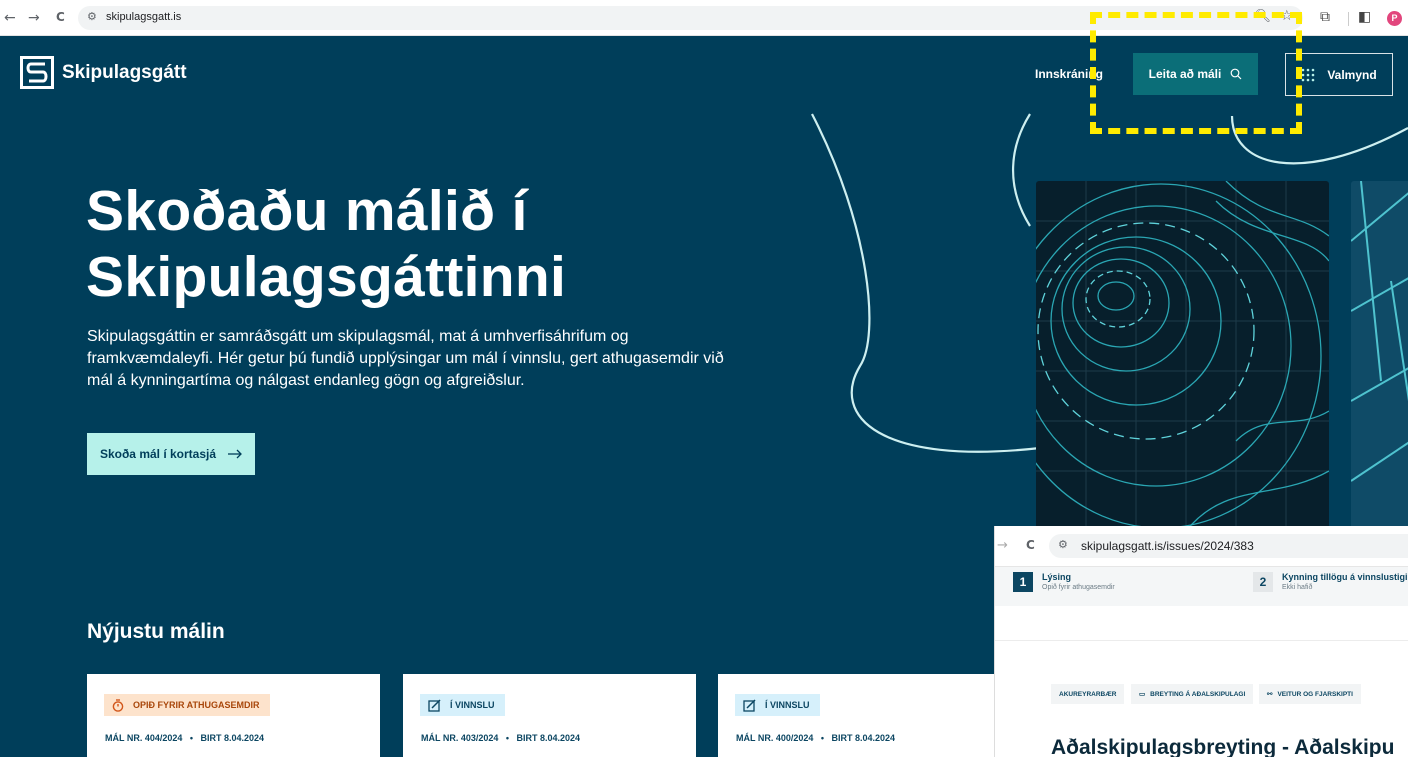 This screenshot has width=1408, height=757. What do you see at coordinates (1198, 694) in the screenshot?
I see `tag-label: BREYTING Á AÐALSKIPULAGI` at bounding box center [1198, 694].